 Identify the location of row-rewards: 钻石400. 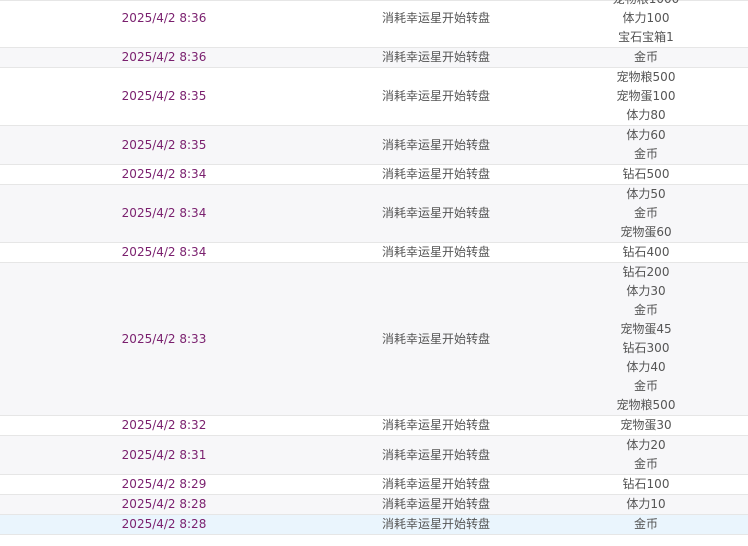
(646, 252).